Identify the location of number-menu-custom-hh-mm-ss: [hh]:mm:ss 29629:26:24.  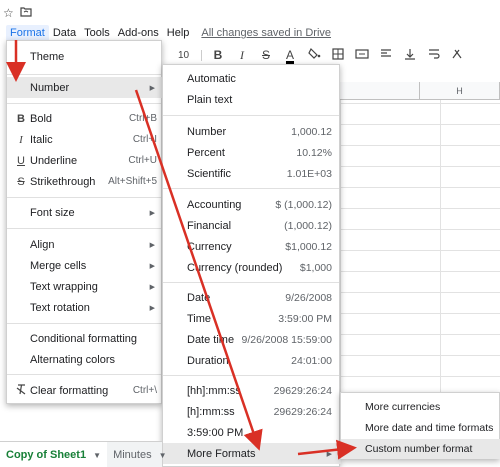
(252, 390).